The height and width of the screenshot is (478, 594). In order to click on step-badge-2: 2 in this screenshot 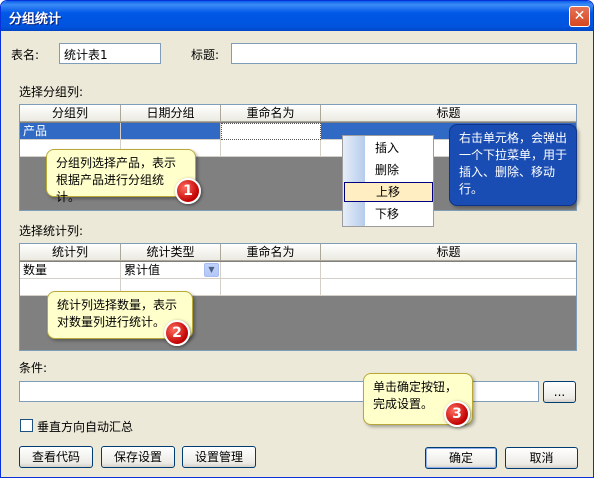, I will do `click(177, 333)`.